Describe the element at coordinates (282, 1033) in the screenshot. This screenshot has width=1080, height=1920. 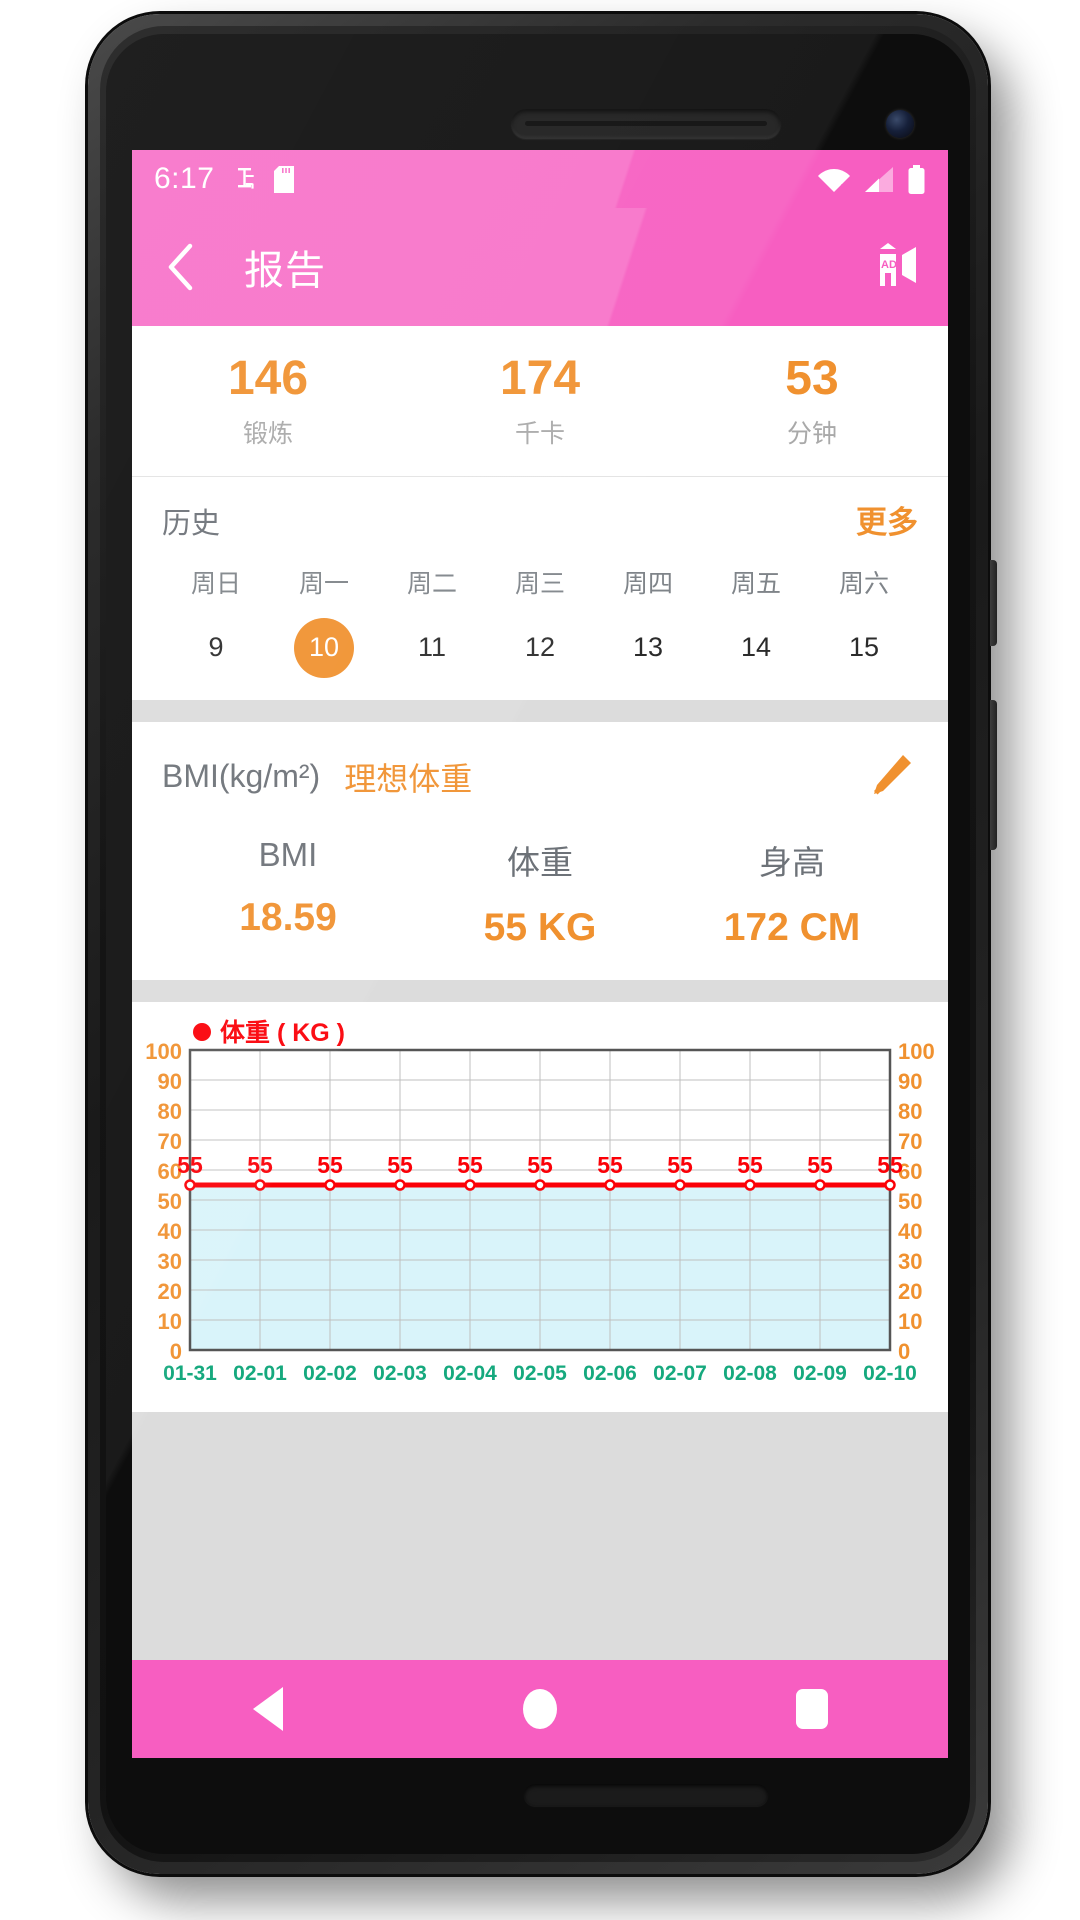
I see `svg-text: 体重 ( KG )` at that location.